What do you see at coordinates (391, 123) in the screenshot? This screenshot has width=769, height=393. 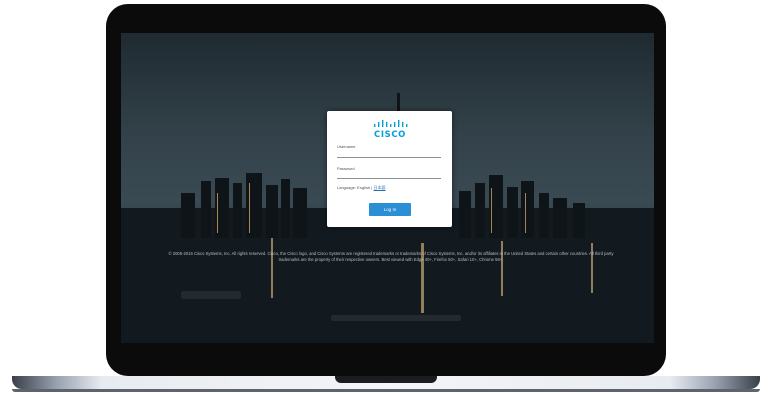 I see `cisco-bridge-icon` at bounding box center [391, 123].